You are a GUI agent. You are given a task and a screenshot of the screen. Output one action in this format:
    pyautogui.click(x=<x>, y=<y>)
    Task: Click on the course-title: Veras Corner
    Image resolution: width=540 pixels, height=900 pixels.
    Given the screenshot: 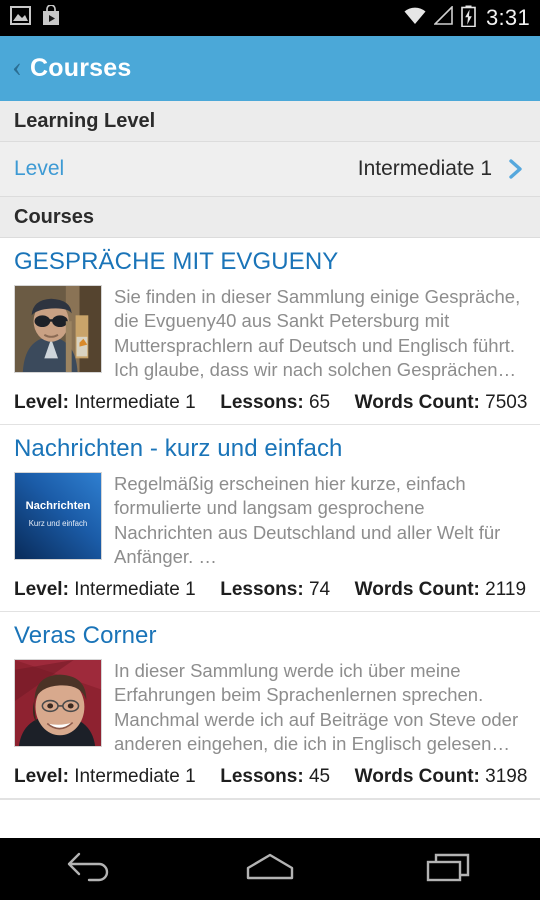 What is the action you would take?
    pyautogui.click(x=270, y=636)
    